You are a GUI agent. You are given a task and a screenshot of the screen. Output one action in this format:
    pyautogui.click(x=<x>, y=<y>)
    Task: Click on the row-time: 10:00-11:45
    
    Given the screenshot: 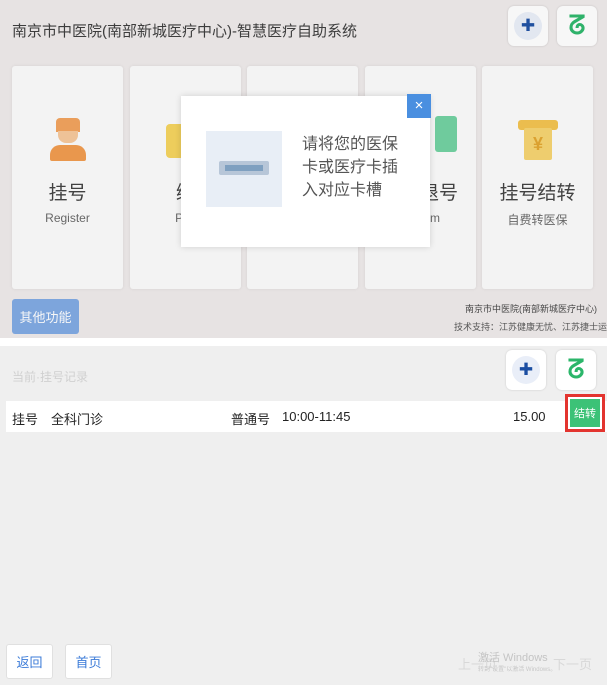 What is the action you would take?
    pyautogui.click(x=316, y=416)
    